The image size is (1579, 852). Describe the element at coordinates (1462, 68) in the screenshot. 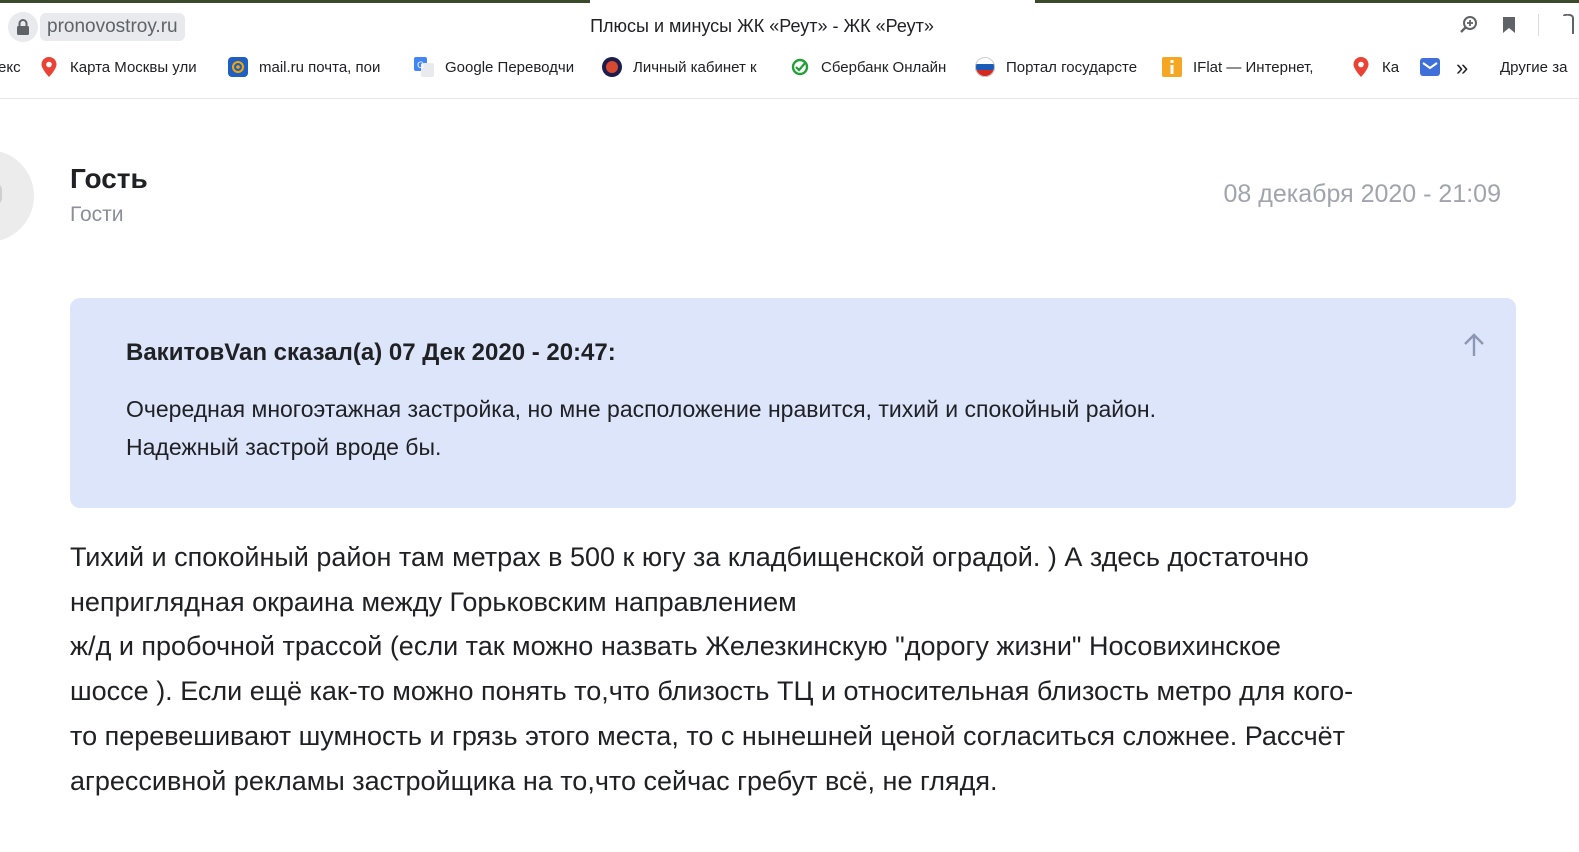

I see `more-bookmarks-button: »` at that location.